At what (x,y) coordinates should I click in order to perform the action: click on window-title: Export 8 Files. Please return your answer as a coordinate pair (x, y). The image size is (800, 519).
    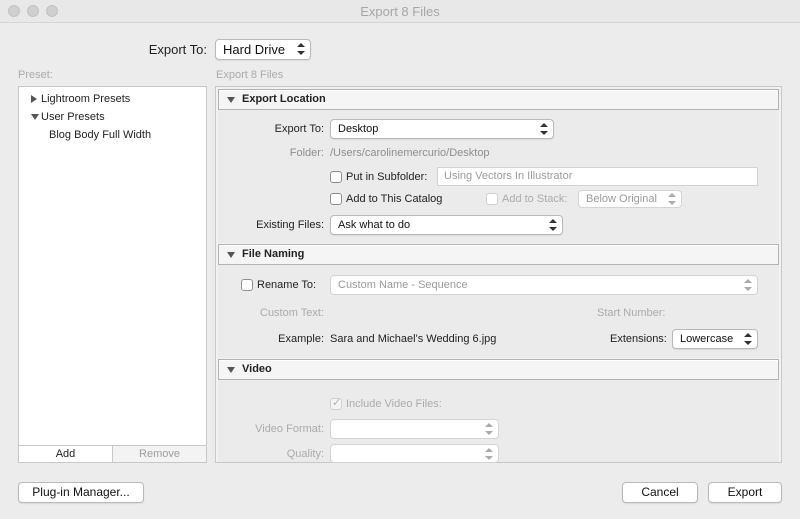
    Looking at the image, I should click on (400, 11).